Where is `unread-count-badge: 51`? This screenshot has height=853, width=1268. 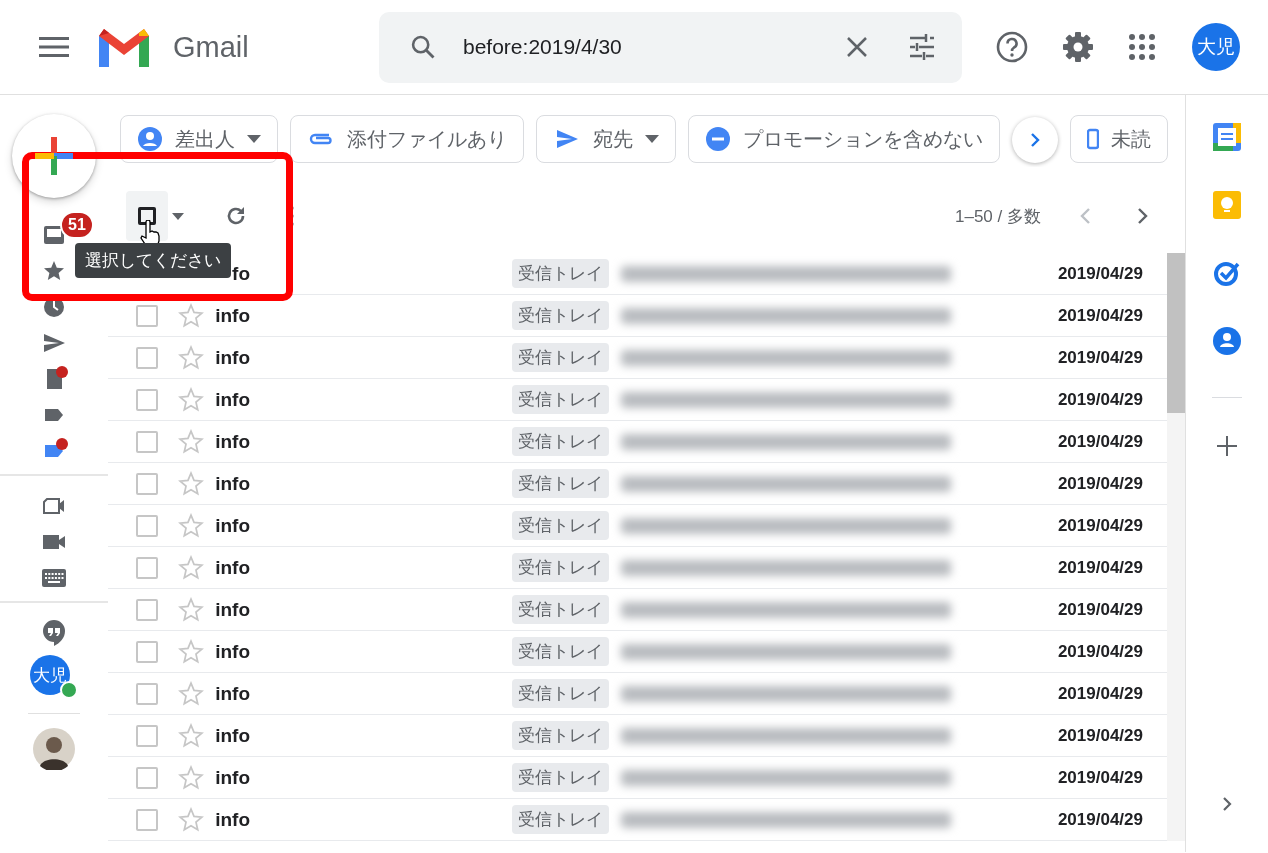 unread-count-badge: 51 is located at coordinates (77, 225).